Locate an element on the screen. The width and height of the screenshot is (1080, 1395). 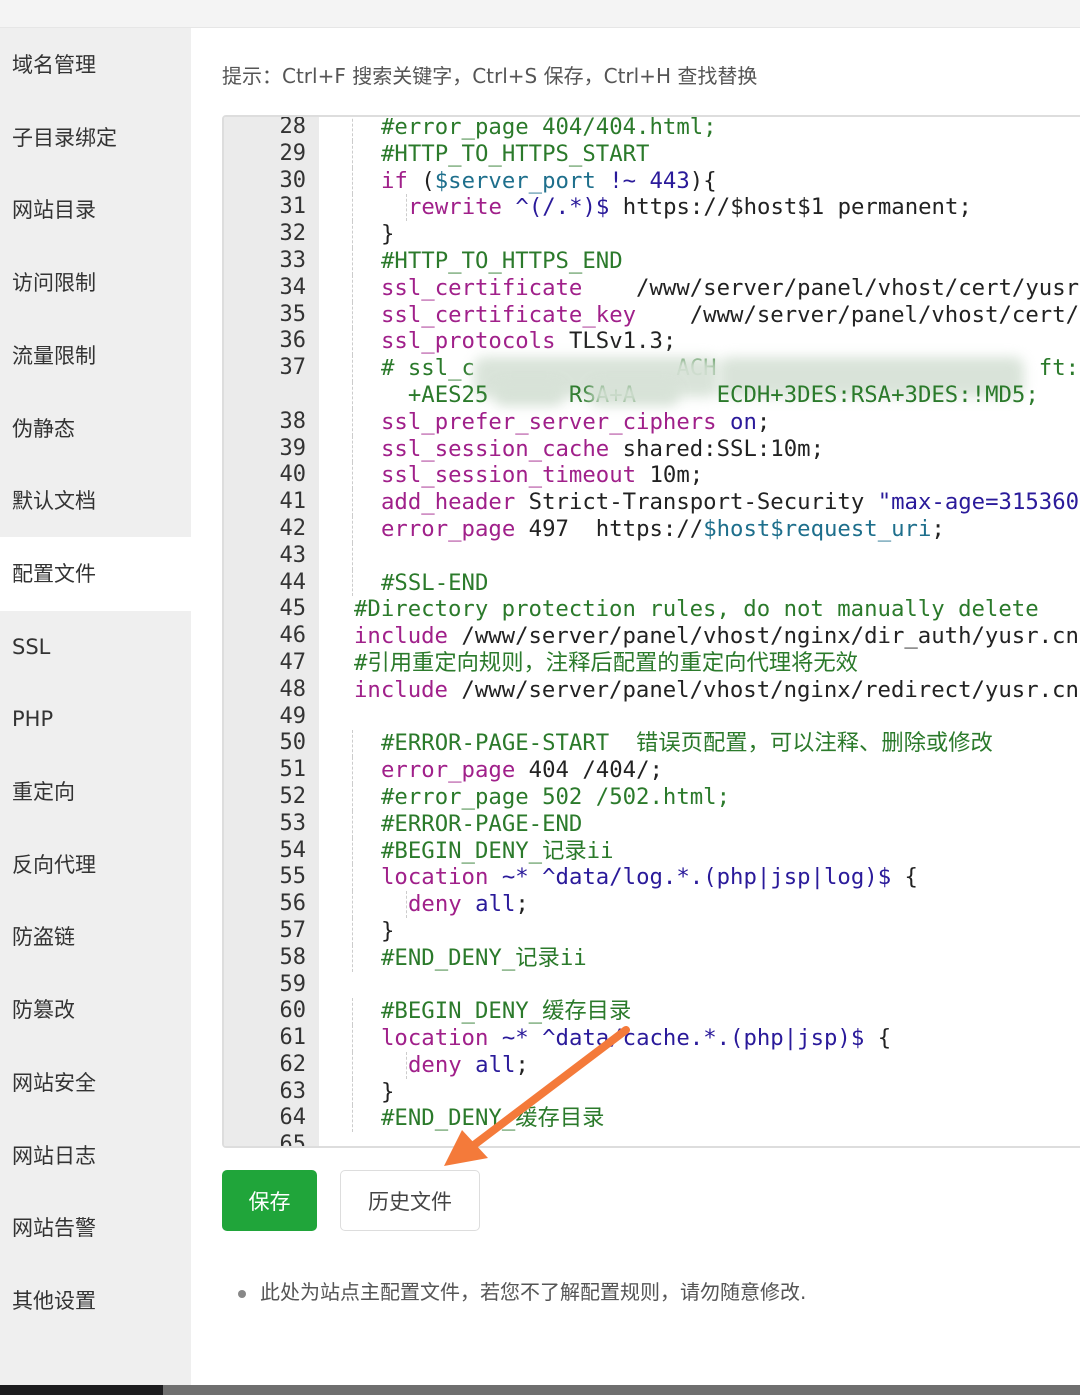
code-token: Strict-Transport-Security is located at coordinates (696, 502).